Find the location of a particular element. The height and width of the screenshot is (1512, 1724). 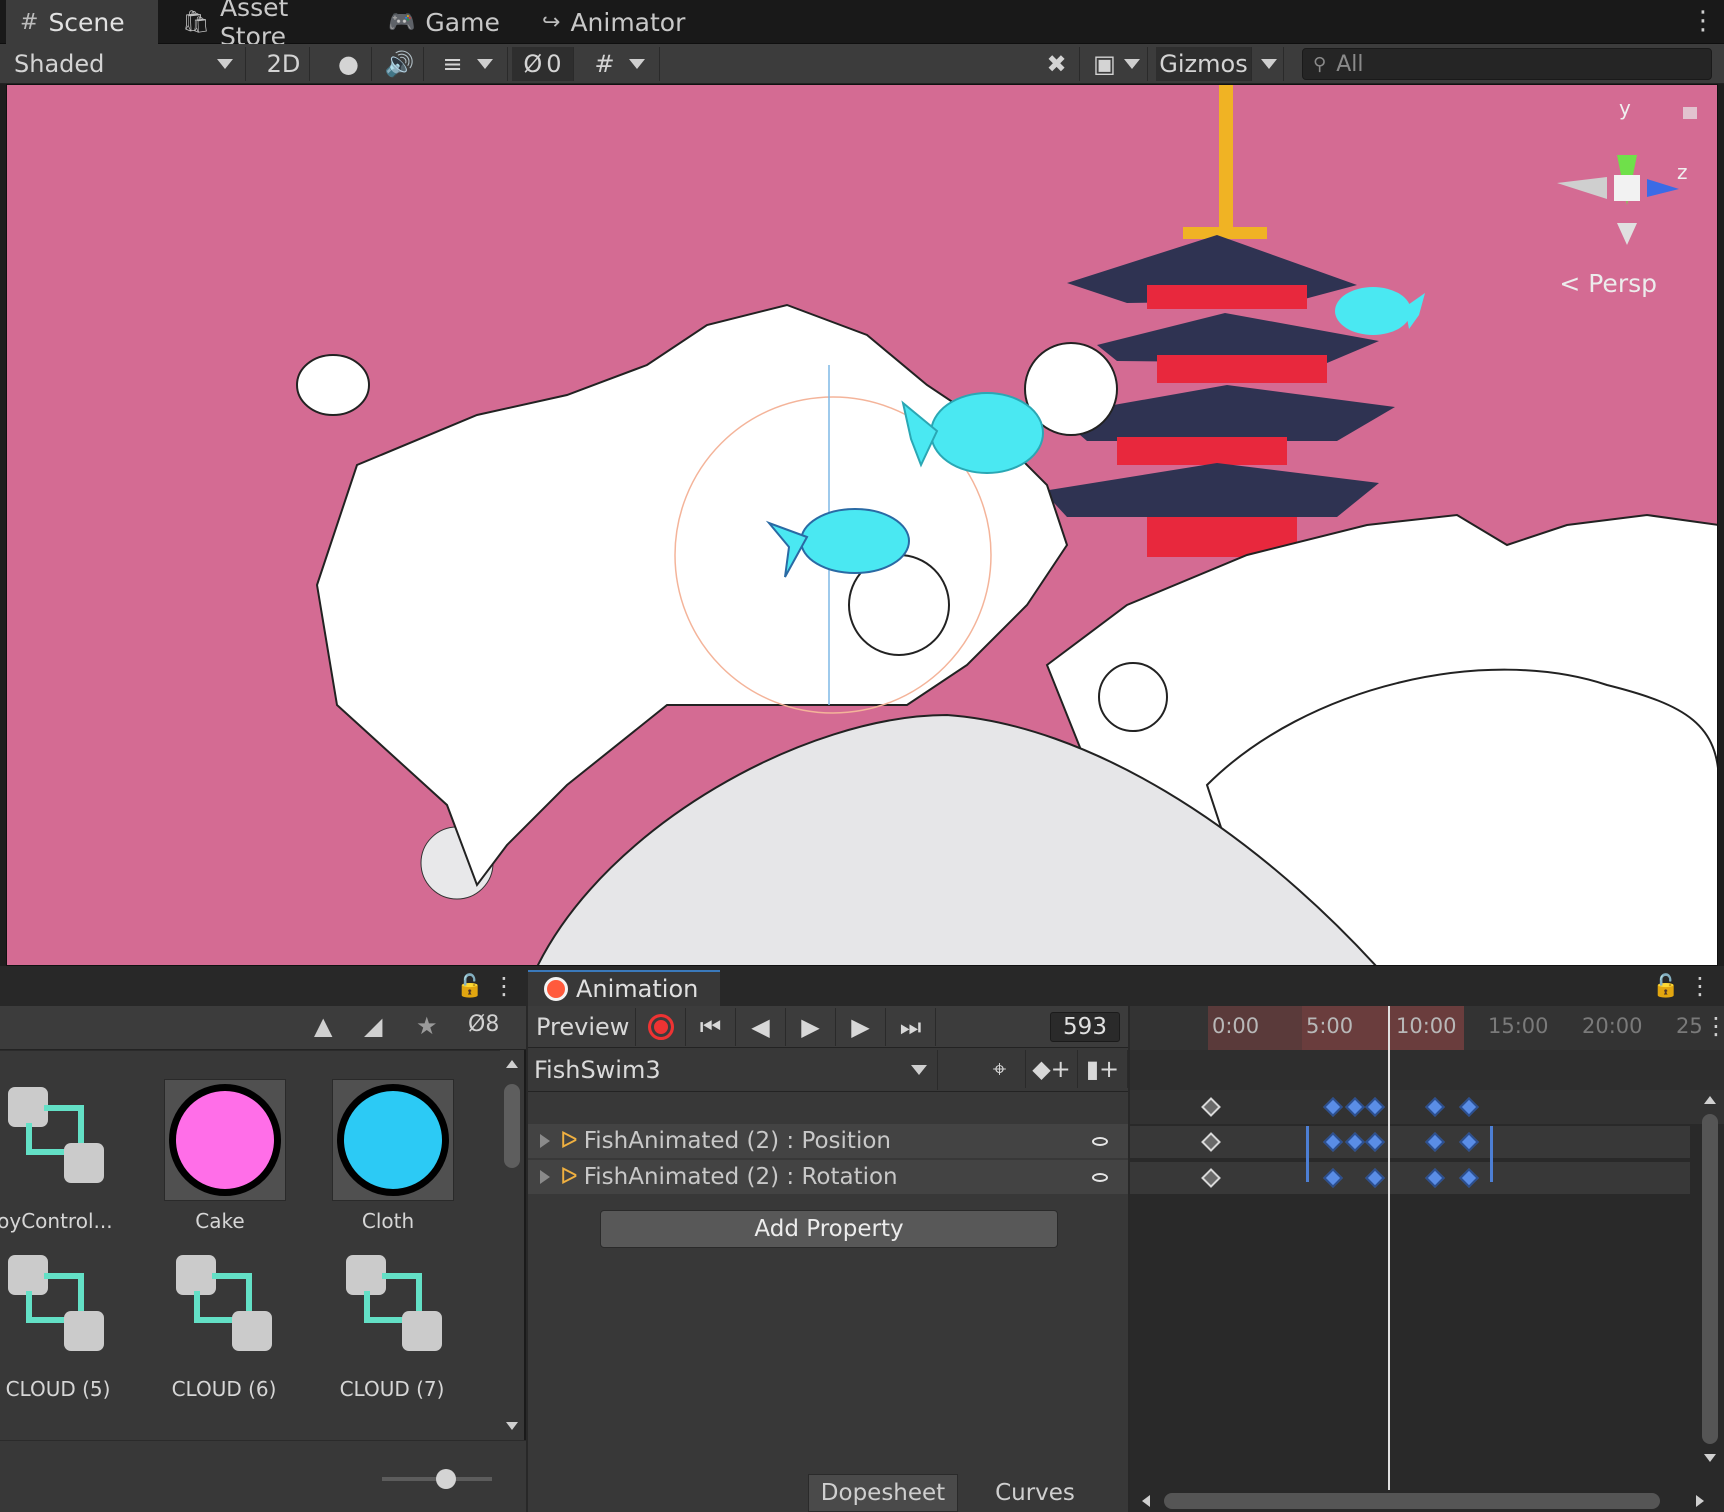

add-keyframe-button: ◆+ is located at coordinates (1052, 1069).